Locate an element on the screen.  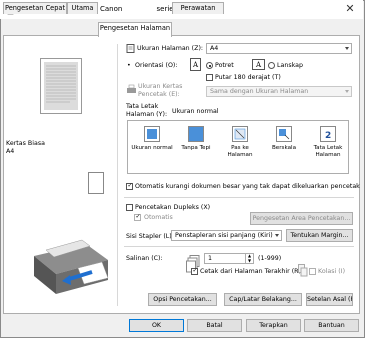
defaults-button: Setelan Asal (F) is located at coordinates (329, 299).